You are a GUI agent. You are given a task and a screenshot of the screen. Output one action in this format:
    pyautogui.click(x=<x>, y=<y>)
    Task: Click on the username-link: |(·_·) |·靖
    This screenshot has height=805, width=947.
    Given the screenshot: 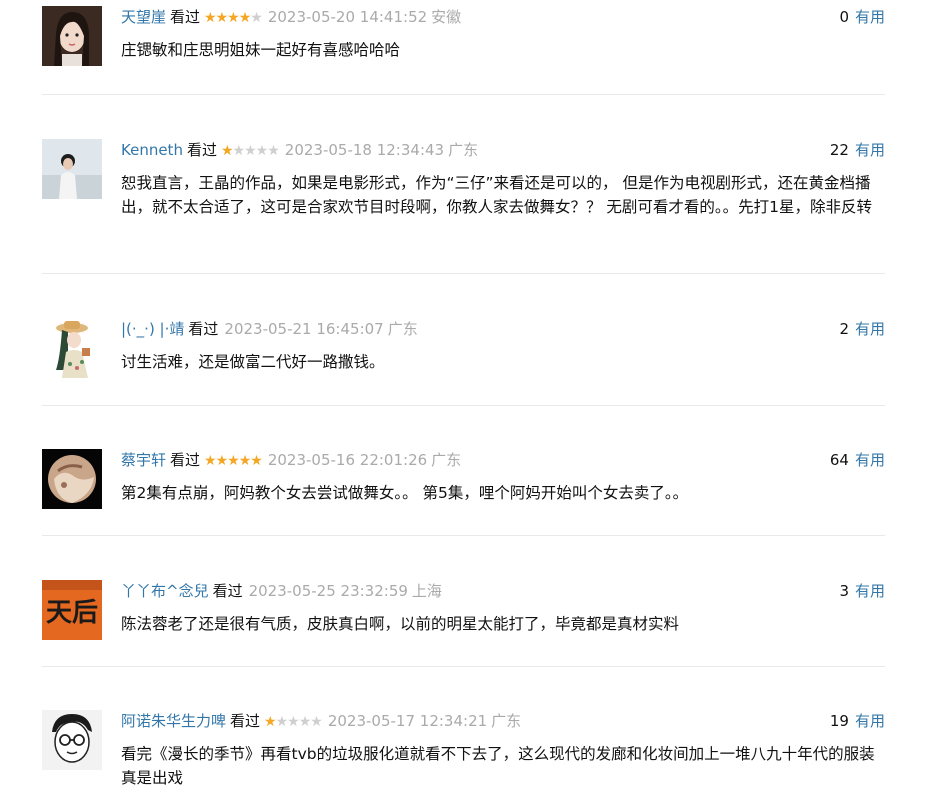 What is the action you would take?
    pyautogui.click(x=152, y=329)
    